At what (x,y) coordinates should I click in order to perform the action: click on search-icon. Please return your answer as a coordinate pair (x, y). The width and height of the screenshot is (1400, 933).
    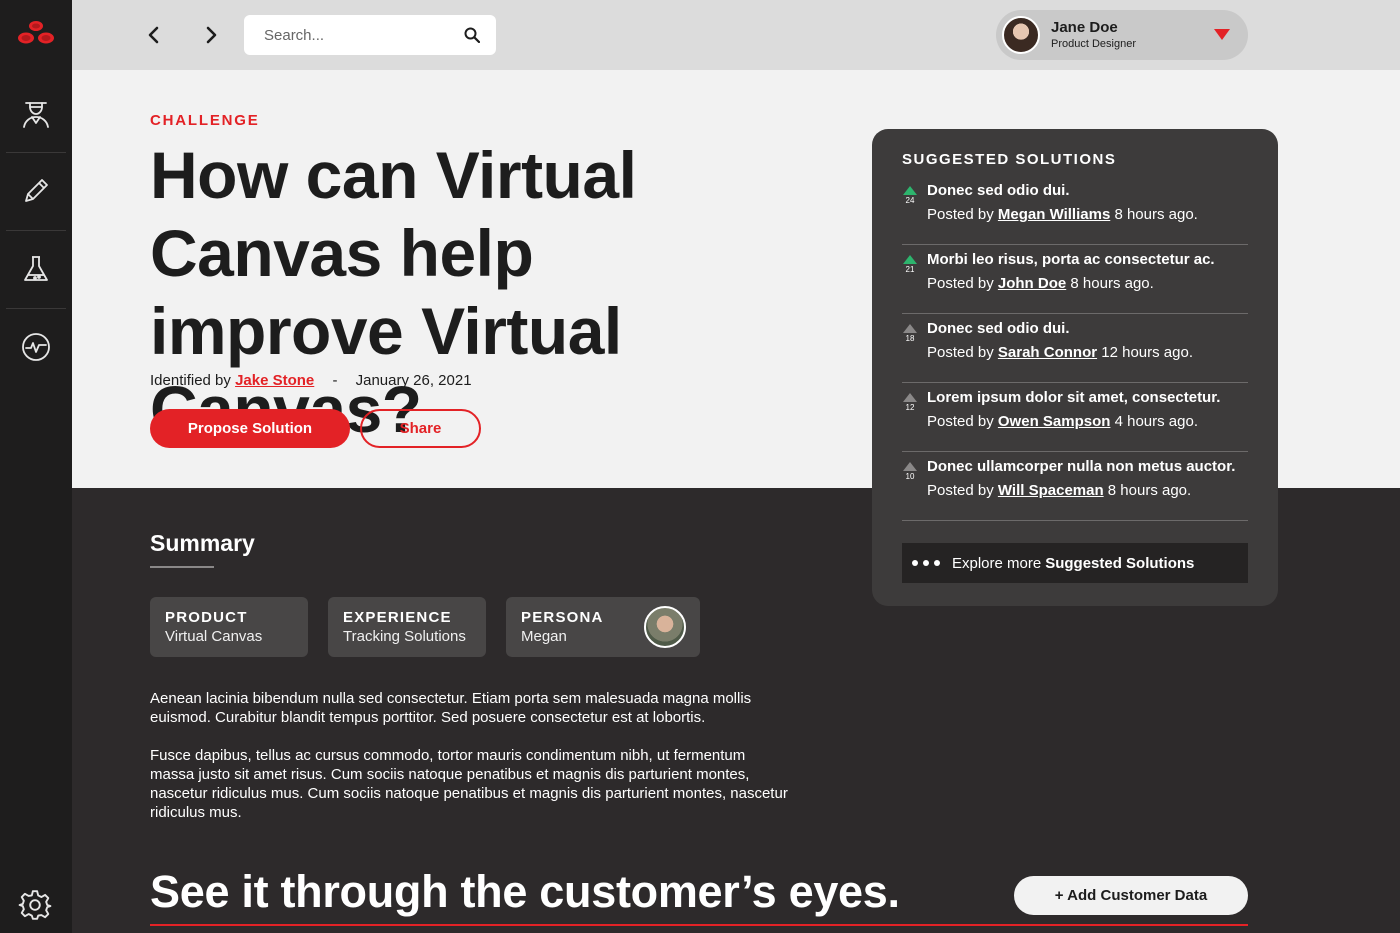
    Looking at the image, I should click on (472, 35).